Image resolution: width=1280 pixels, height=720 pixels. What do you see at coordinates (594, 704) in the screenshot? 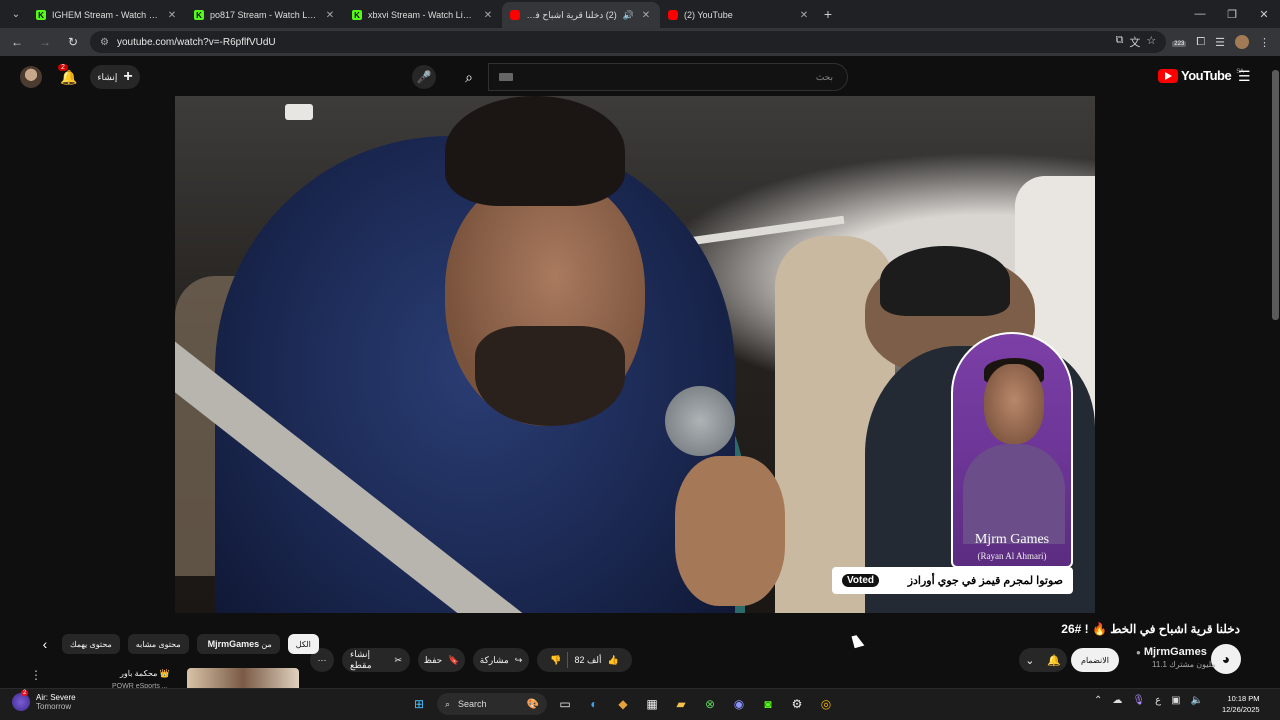
I see `edge-icon: ◐` at bounding box center [594, 704].